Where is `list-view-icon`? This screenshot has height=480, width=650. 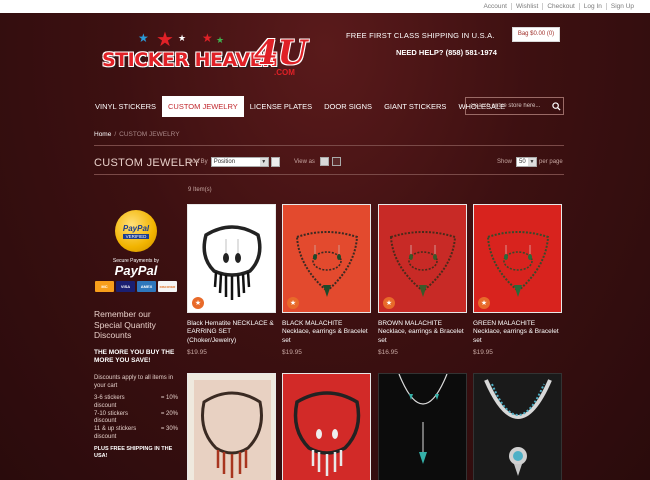
list-view-icon is located at coordinates (336, 161).